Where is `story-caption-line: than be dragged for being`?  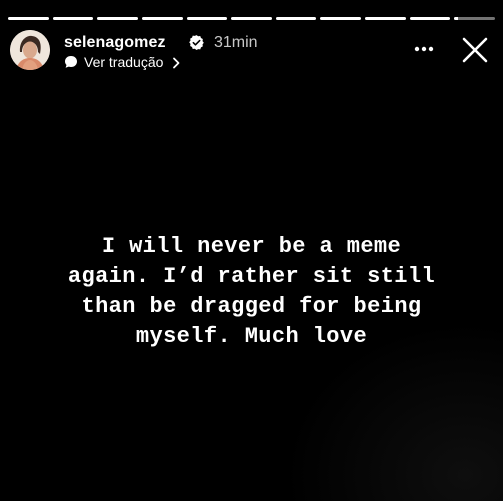
story-caption-line: than be dragged for being is located at coordinates (251, 306).